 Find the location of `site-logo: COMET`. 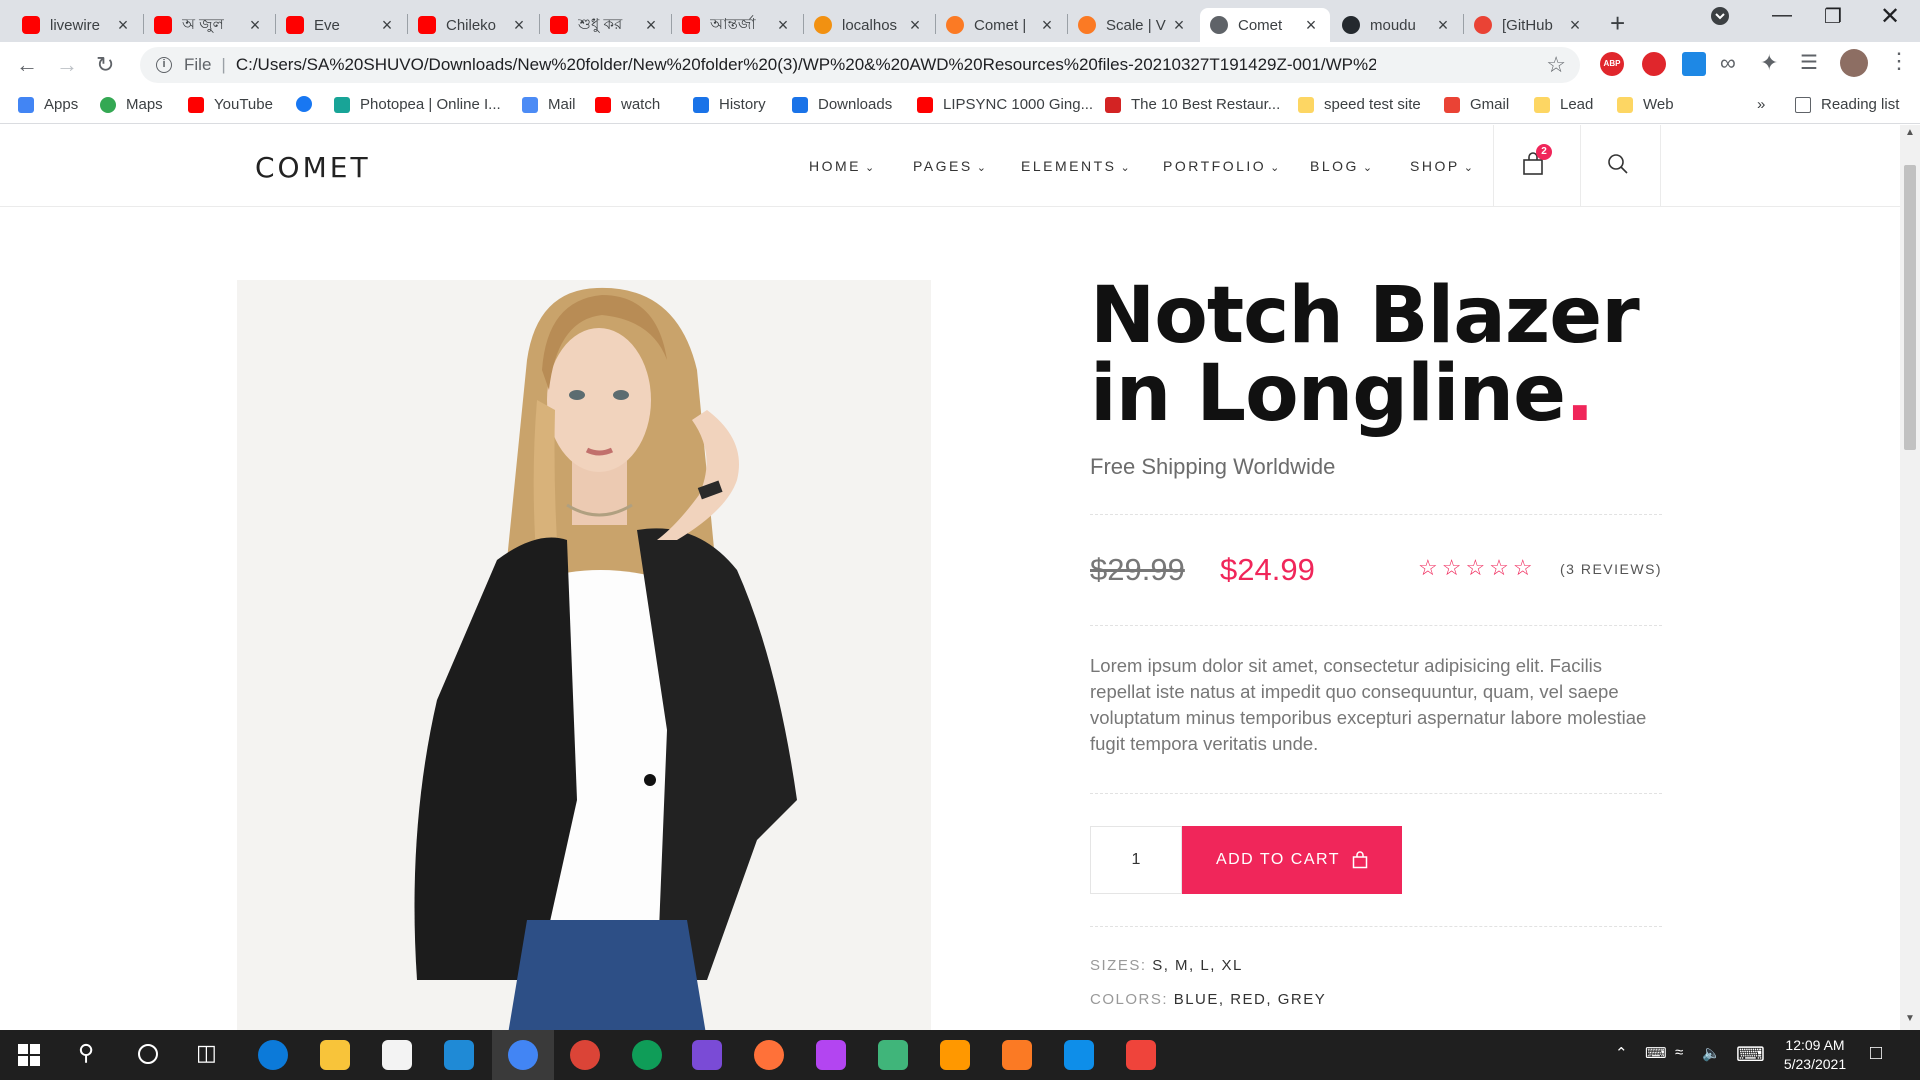

site-logo: COMET is located at coordinates (313, 167).